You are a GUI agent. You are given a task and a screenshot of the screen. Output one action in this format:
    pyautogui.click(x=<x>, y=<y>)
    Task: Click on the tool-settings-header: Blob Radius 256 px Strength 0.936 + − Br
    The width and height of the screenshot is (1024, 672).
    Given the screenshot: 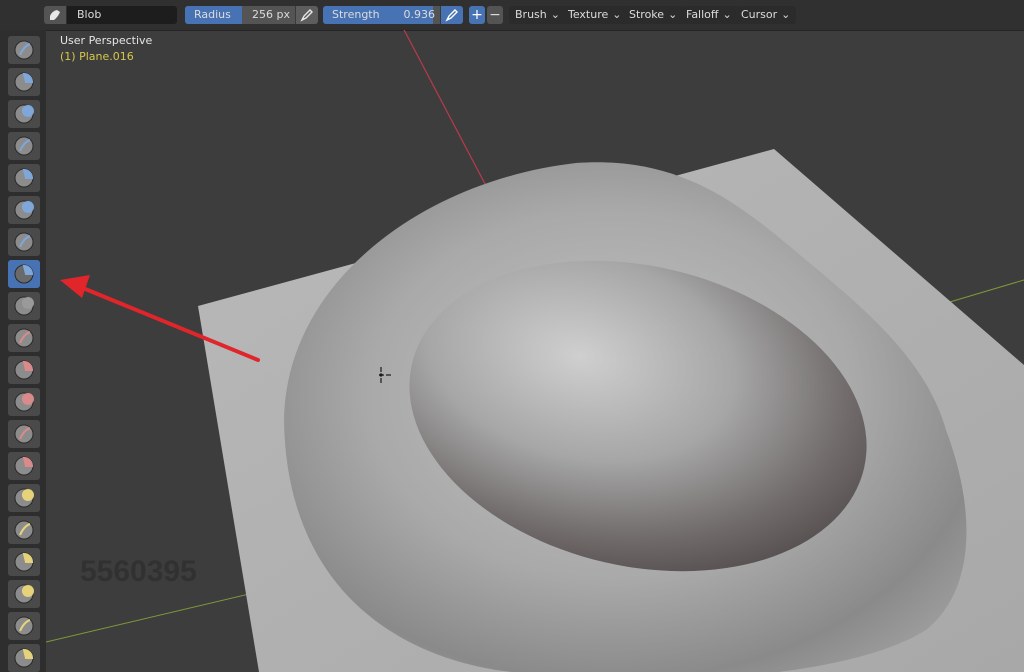 What is the action you would take?
    pyautogui.click(x=512, y=15)
    